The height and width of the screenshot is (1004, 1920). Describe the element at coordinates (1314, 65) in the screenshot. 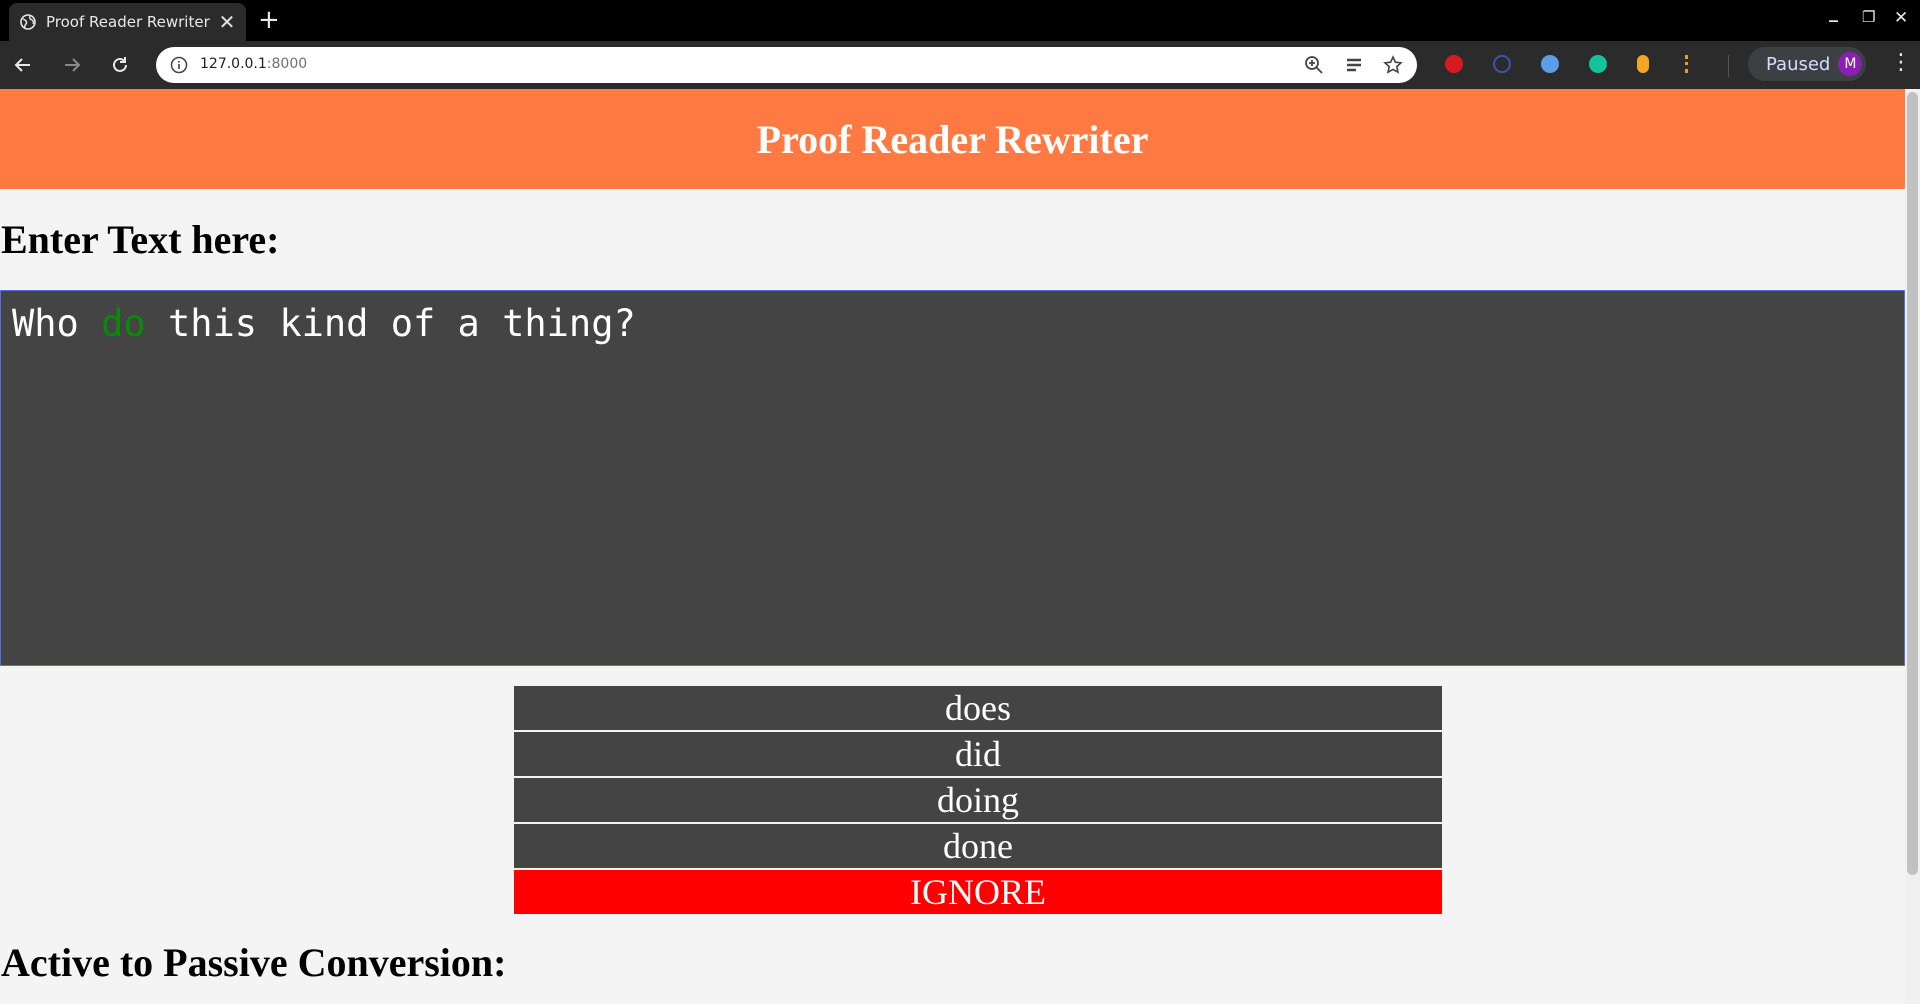

I see `zoom-icon` at that location.